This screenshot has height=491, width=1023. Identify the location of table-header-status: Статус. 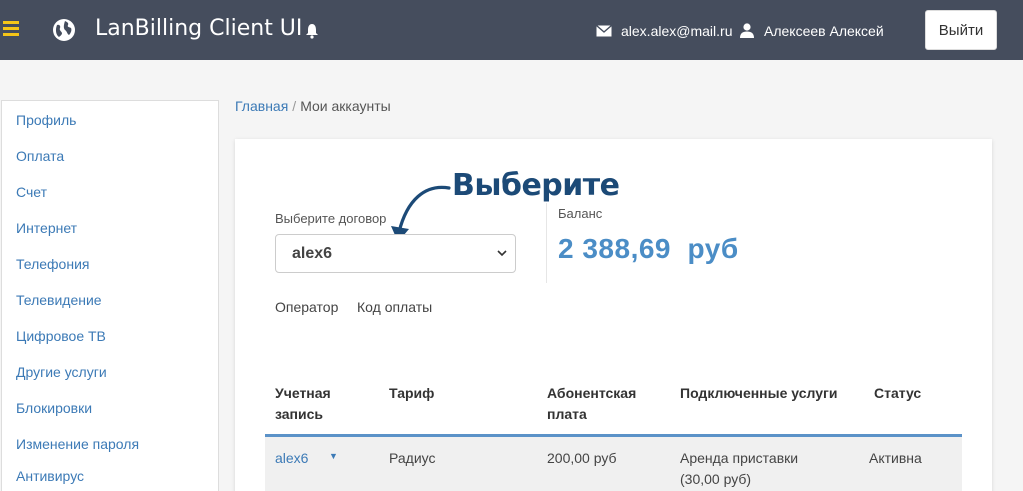
(898, 393).